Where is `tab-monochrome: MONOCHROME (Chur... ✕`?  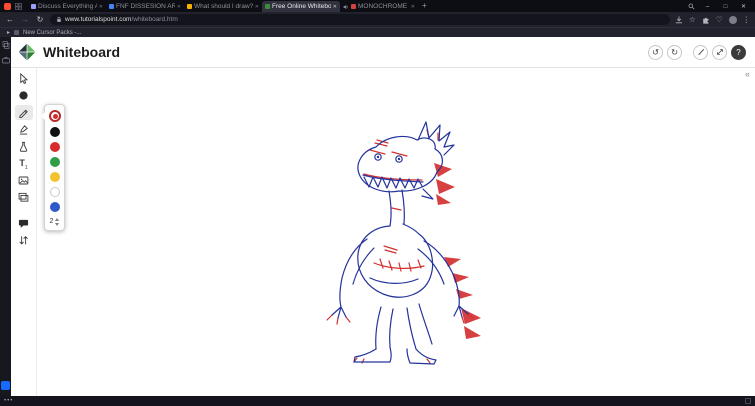 tab-monochrome: MONOCHROME (Chur... ✕ is located at coordinates (379, 6).